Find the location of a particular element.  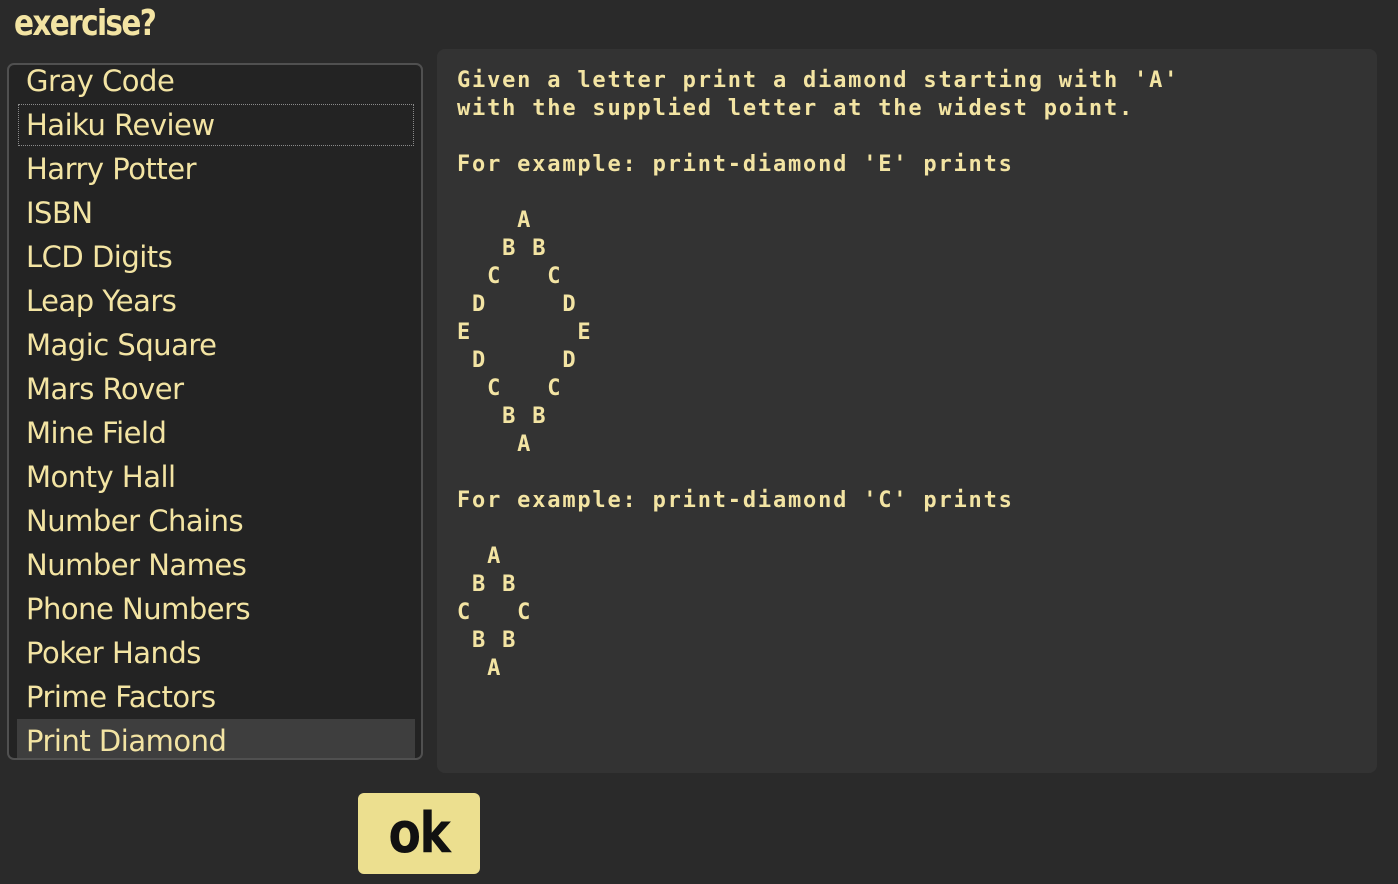

exercise-list-item: Mars Rover is located at coordinates (216, 389).